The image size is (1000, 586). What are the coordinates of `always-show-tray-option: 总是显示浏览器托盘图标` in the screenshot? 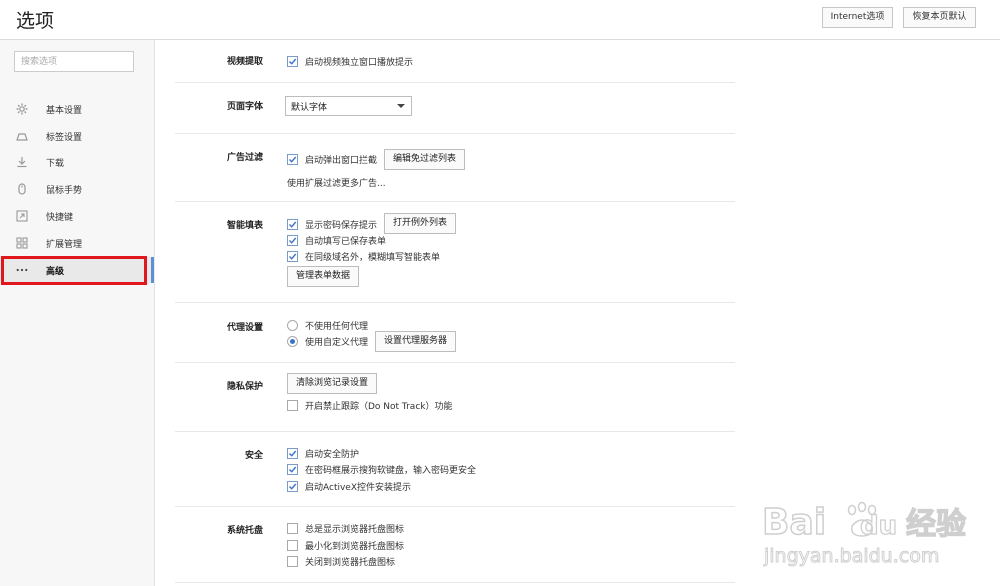 It's located at (345, 528).